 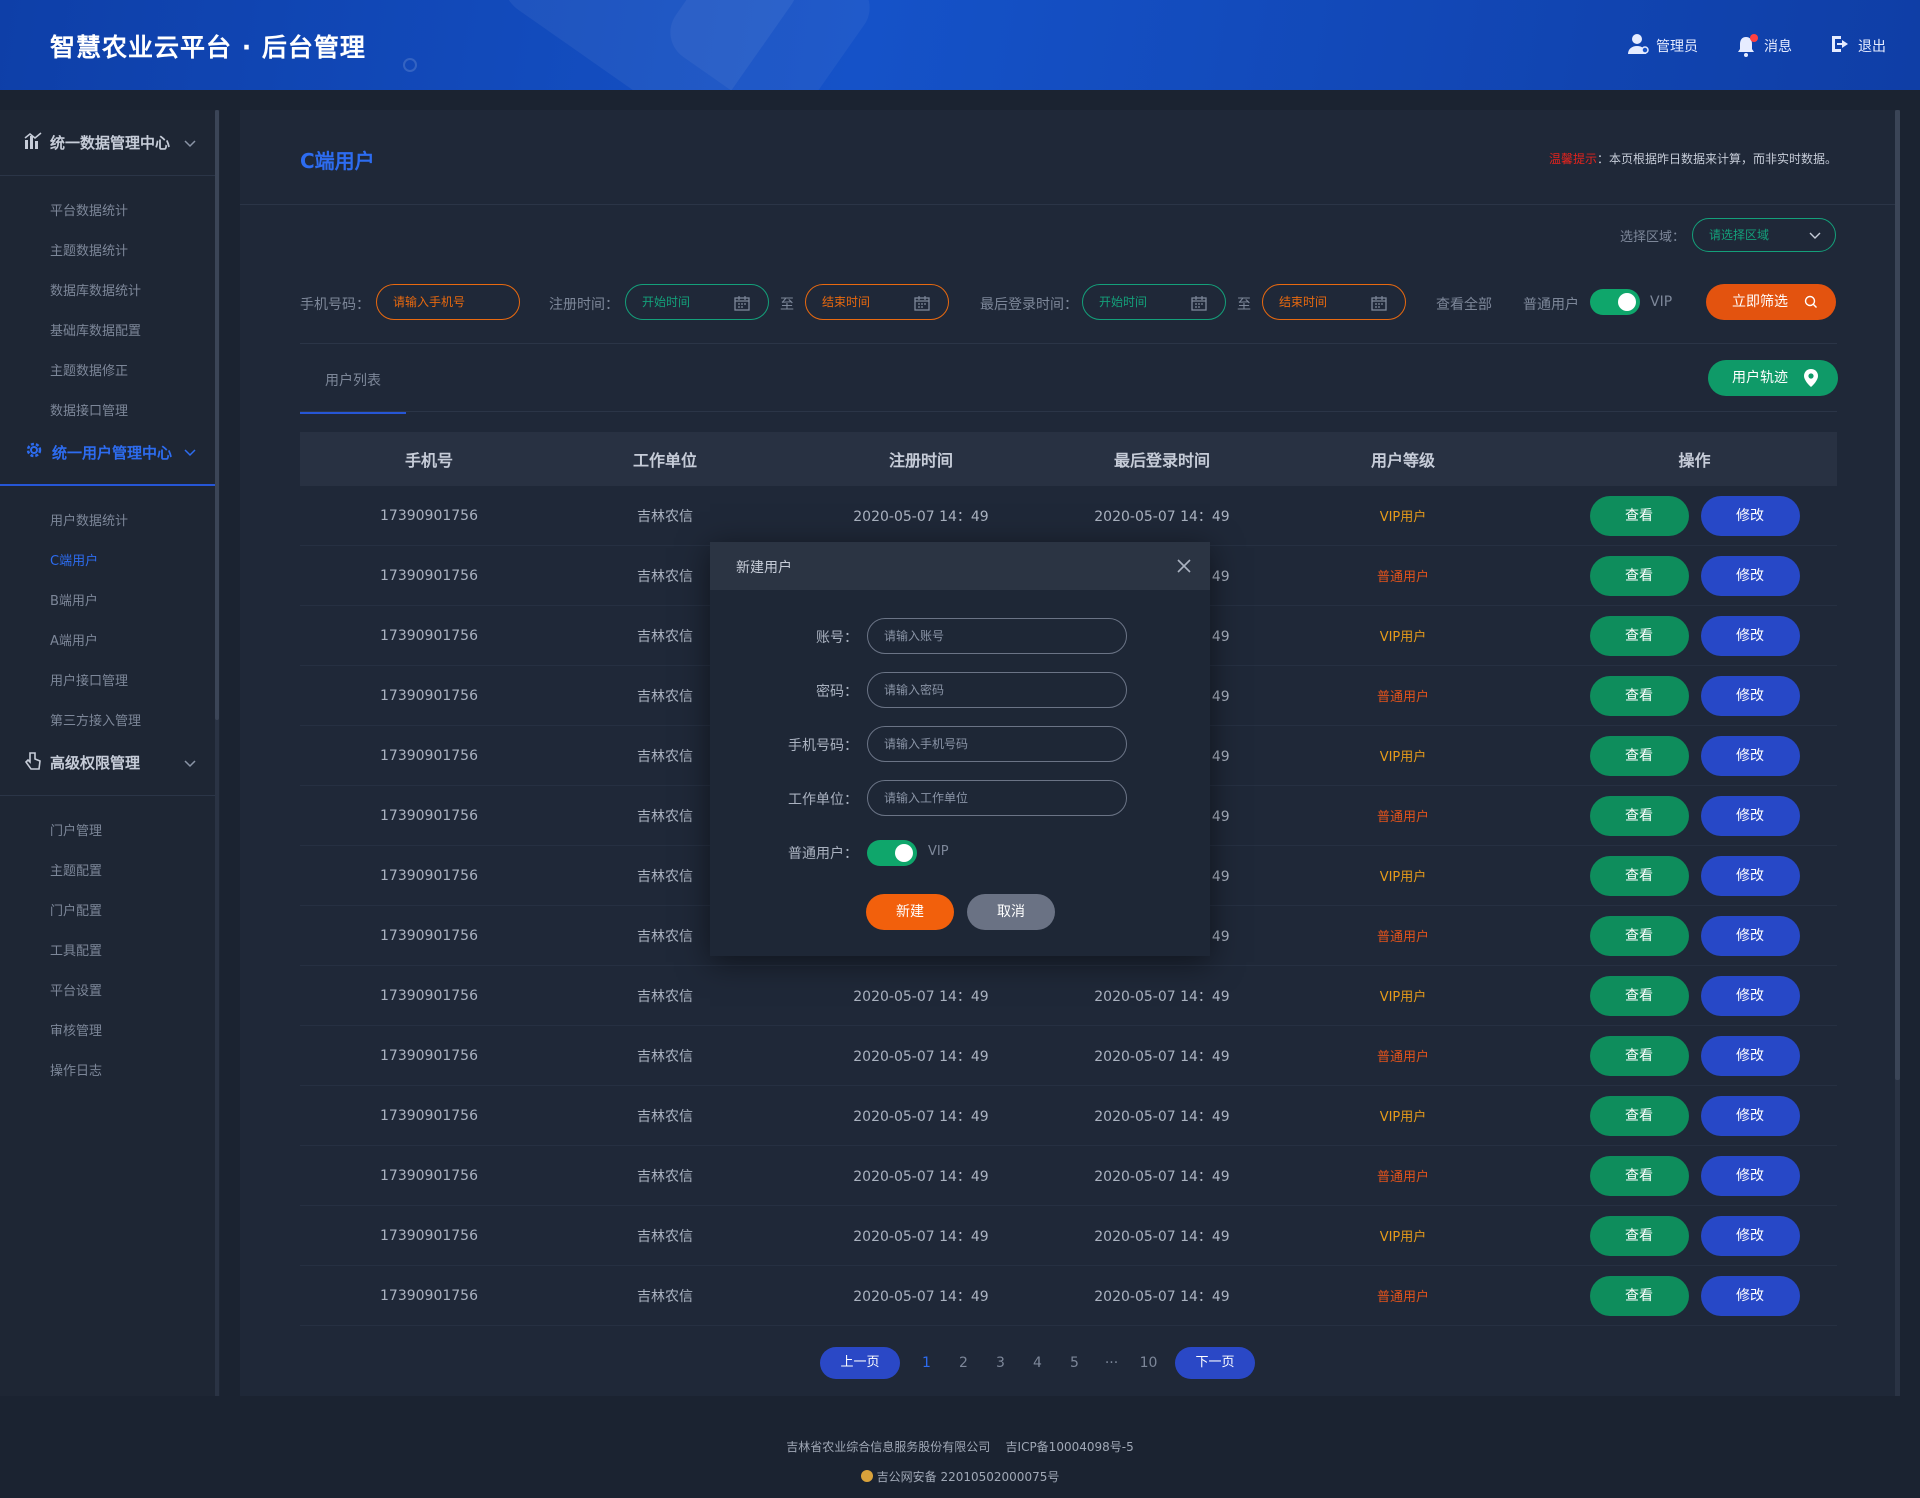 What do you see at coordinates (107, 1072) in the screenshot?
I see `sidebar-item: 操作日志` at bounding box center [107, 1072].